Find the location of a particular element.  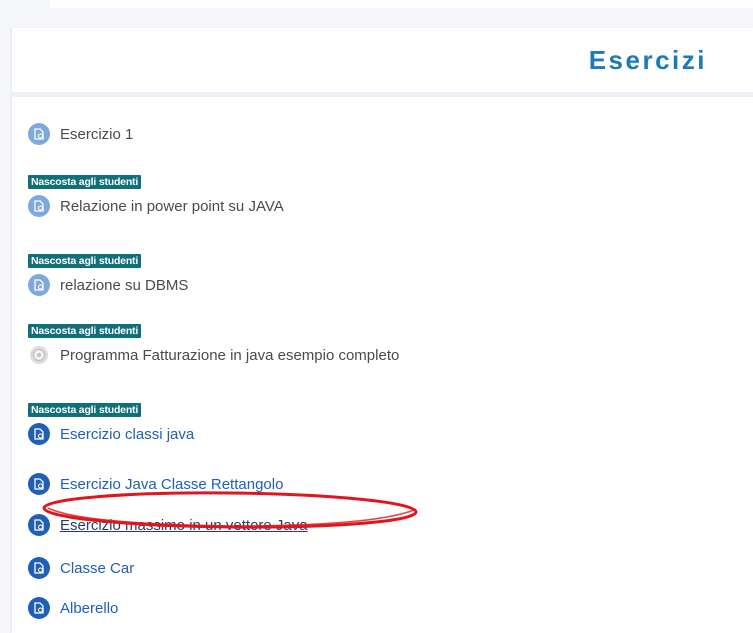

section-header: Esercizi is located at coordinates (382, 62).